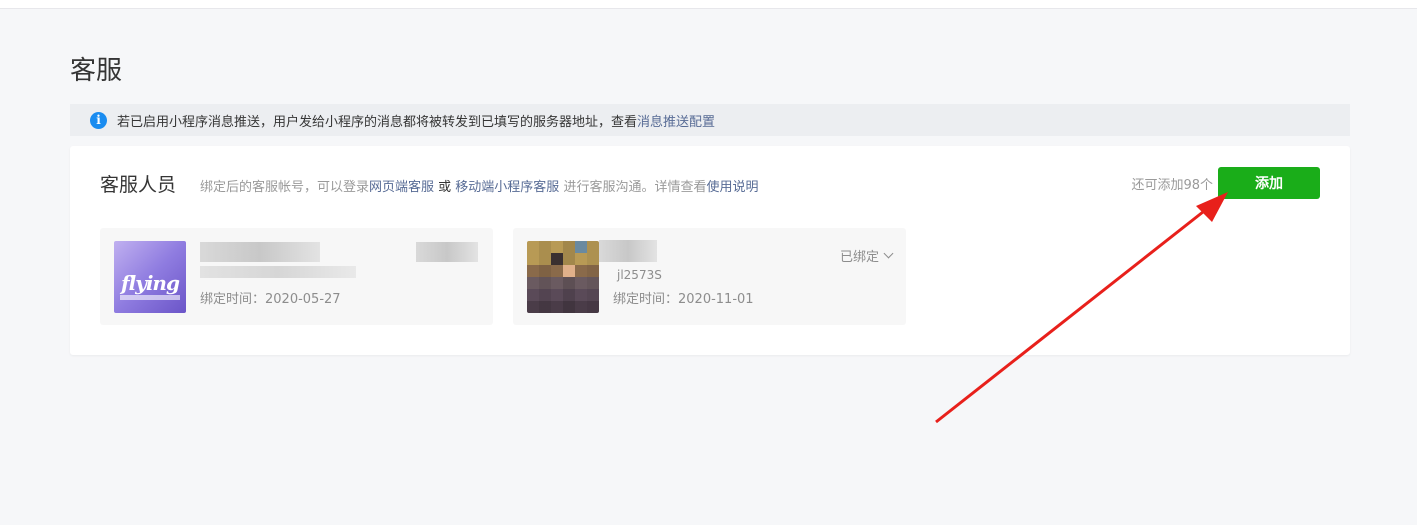 The image size is (1417, 525). Describe the element at coordinates (445, 187) in the screenshot. I see `desc-text-2: 或` at that location.